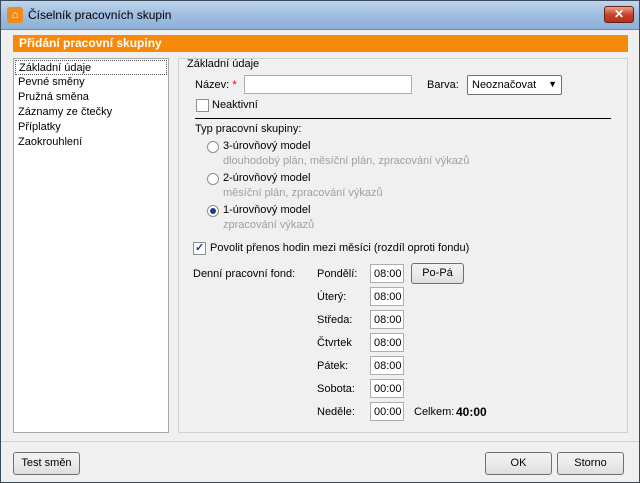 This screenshot has width=640, height=483. I want to click on type-2-level-label: 2-úrovňový model, so click(267, 178).